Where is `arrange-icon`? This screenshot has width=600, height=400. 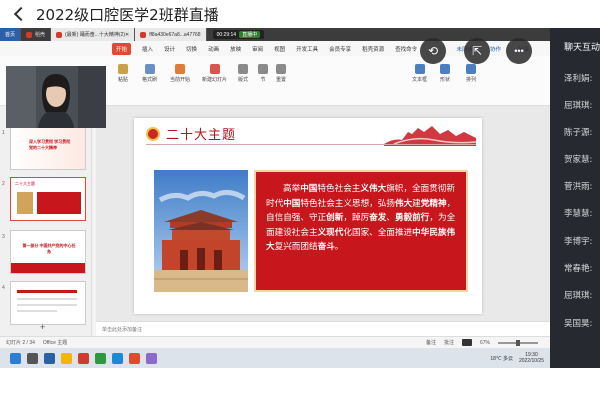 arrange-icon is located at coordinates (471, 69).